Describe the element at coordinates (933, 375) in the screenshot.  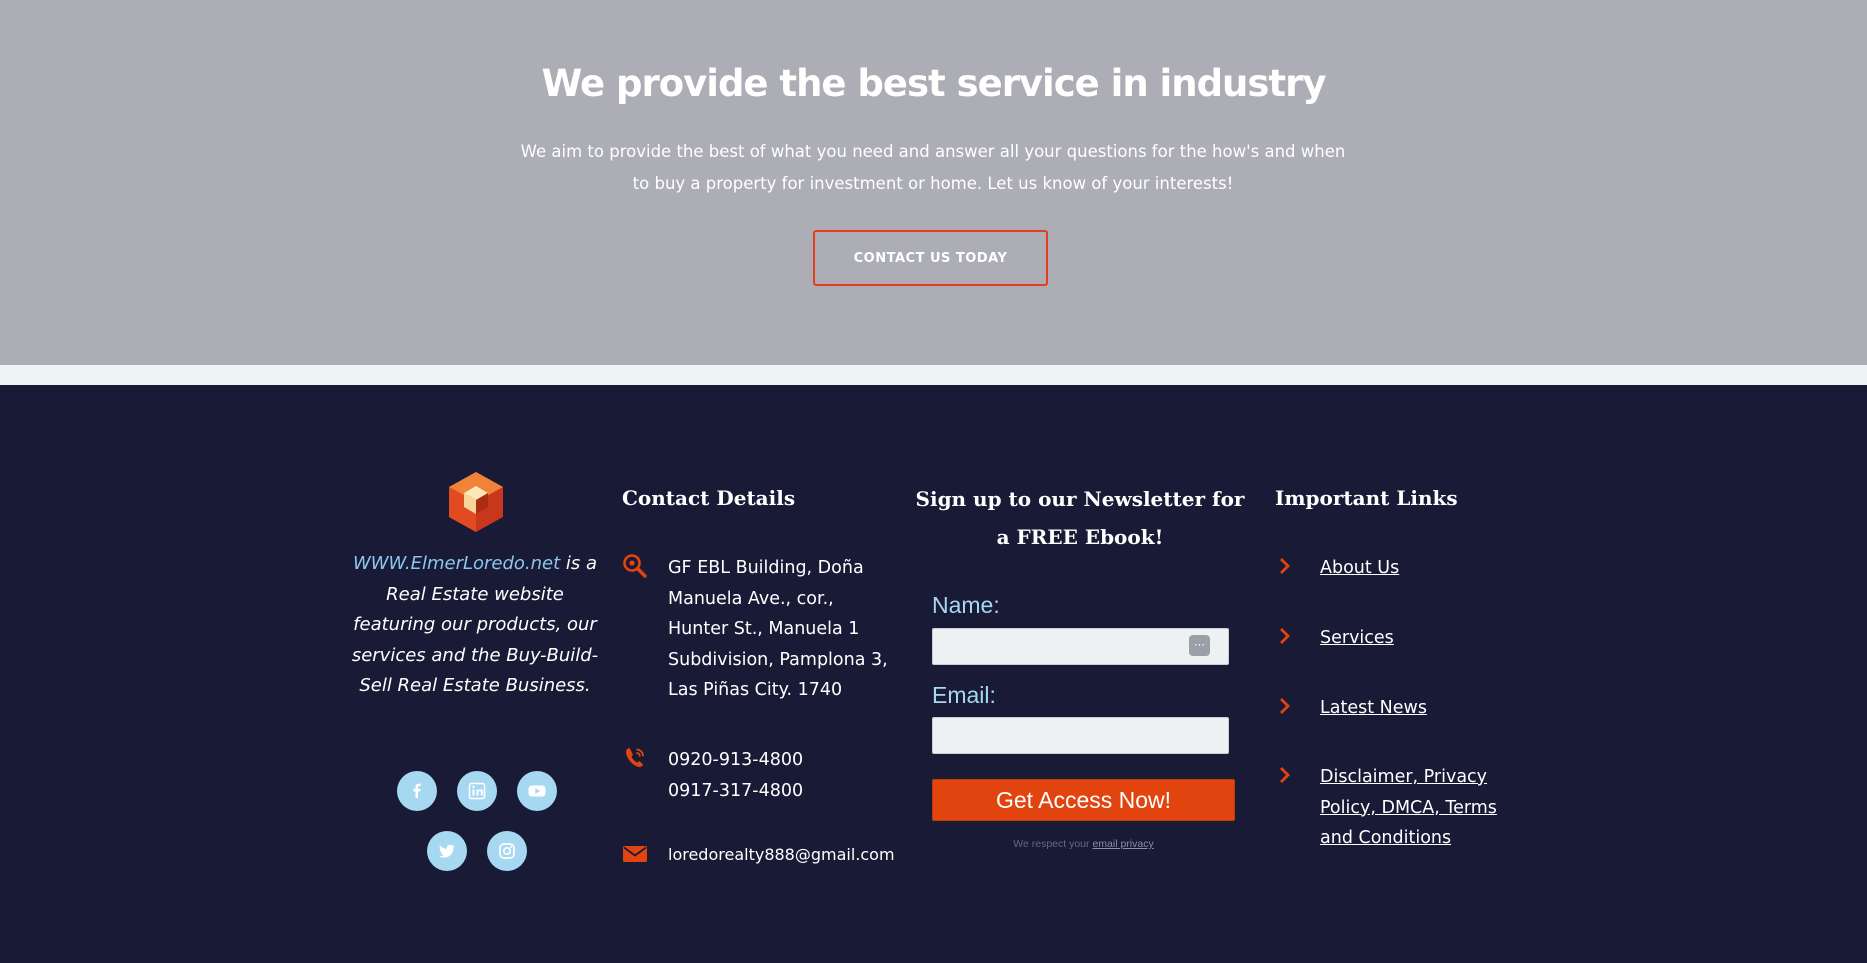
I see `section-divider` at that location.